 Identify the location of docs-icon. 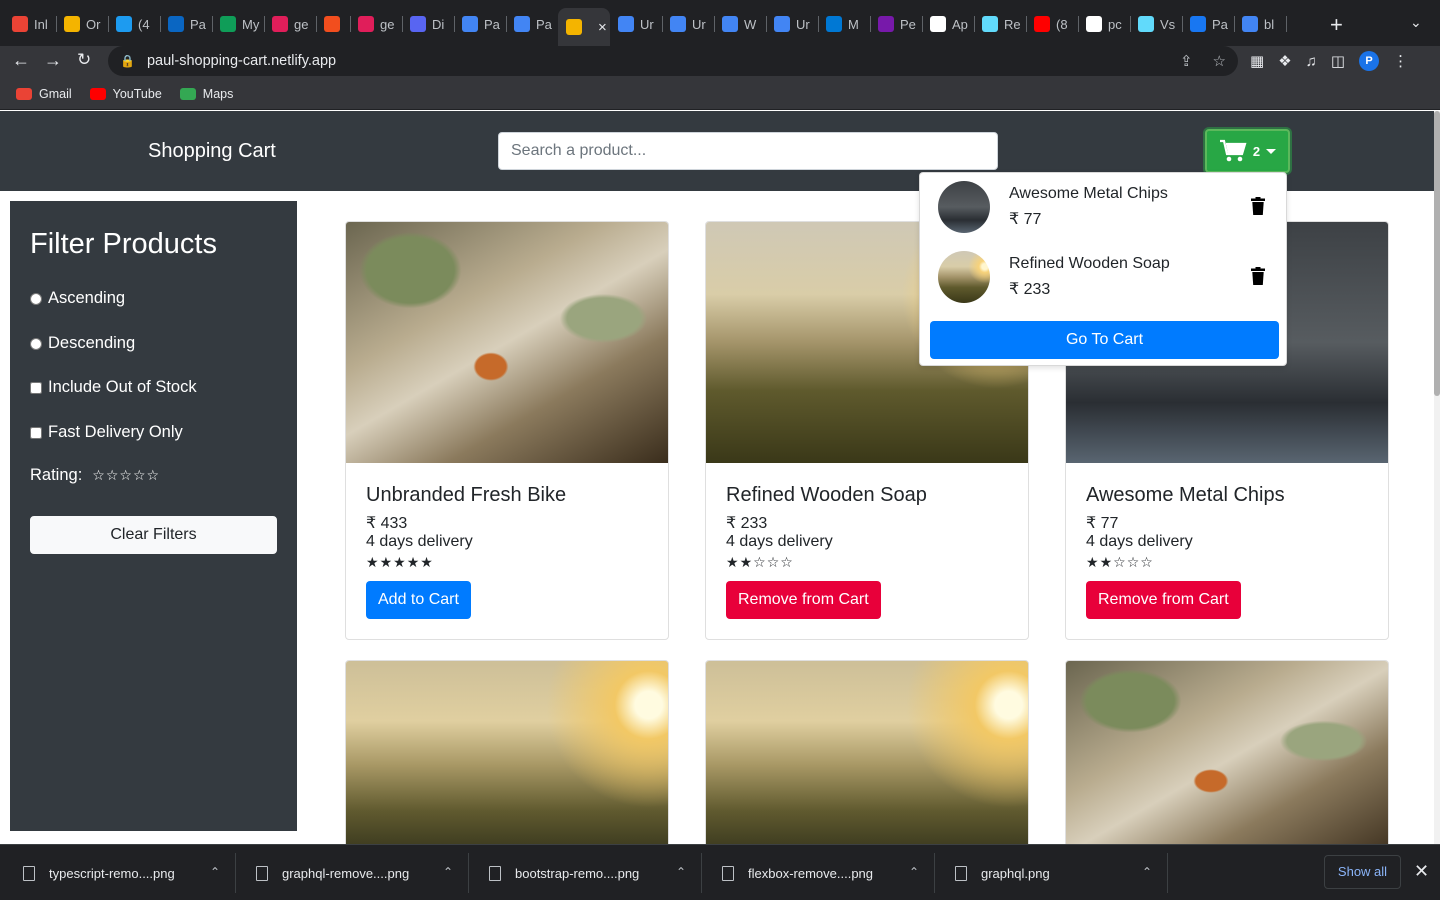
(730, 24).